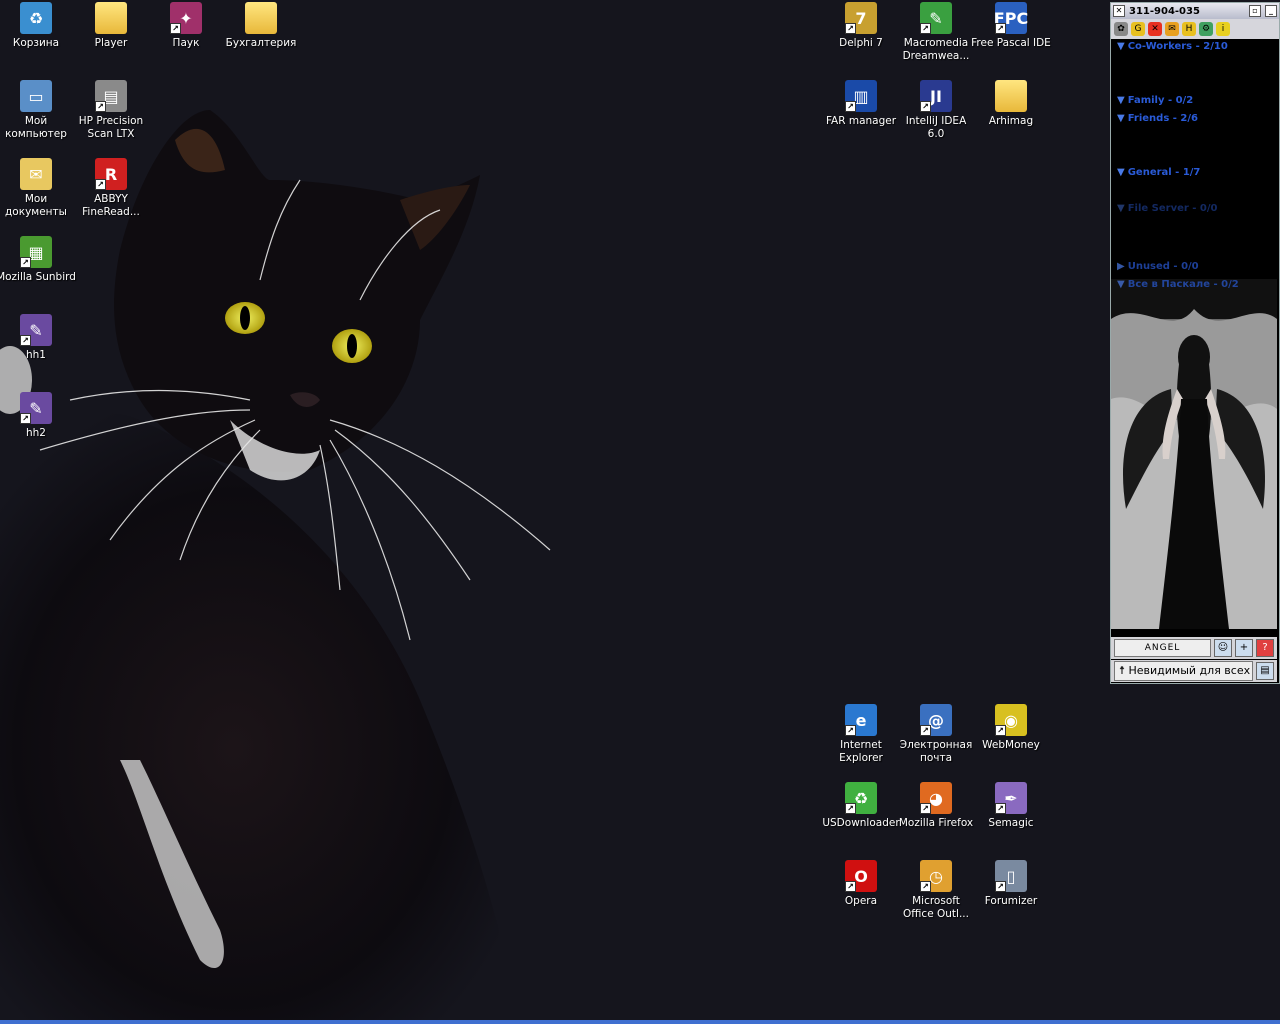 Image resolution: width=1280 pixels, height=1024 pixels. I want to click on desktop-icon: ◉ ↗ WebMoney, so click(1011, 728).